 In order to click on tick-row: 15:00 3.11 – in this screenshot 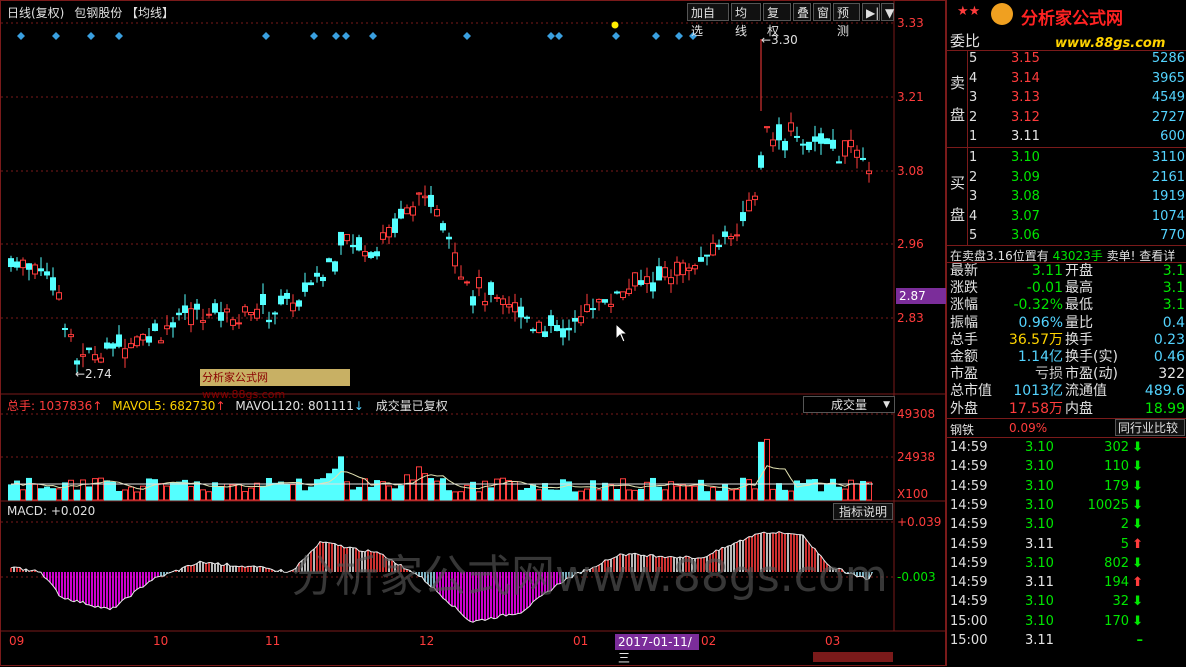, I will do `click(1066, 640)`.